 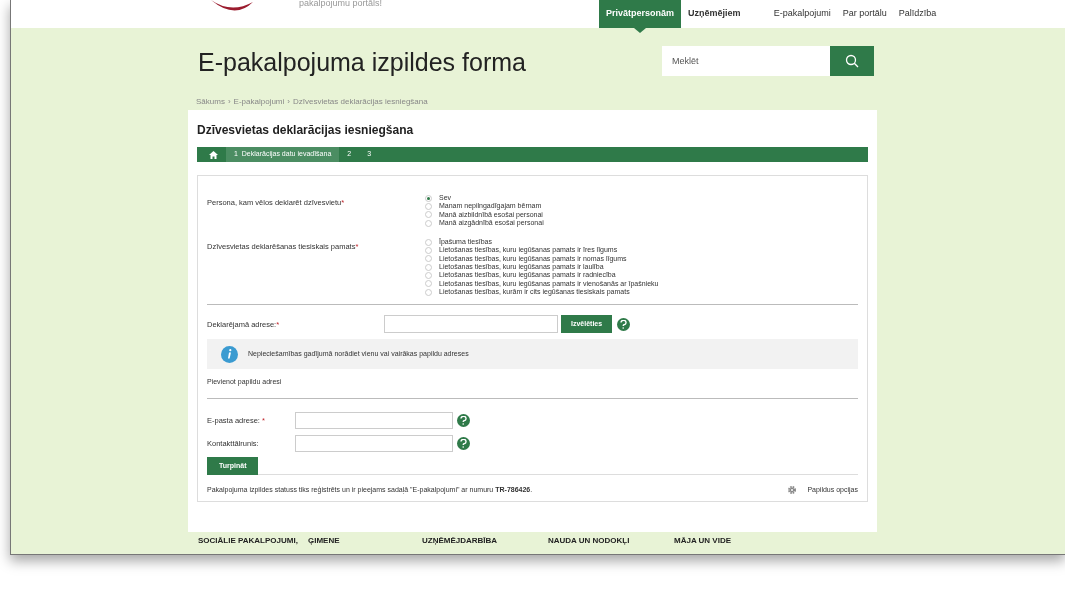 I want to click on info-icon, so click(x=229, y=354).